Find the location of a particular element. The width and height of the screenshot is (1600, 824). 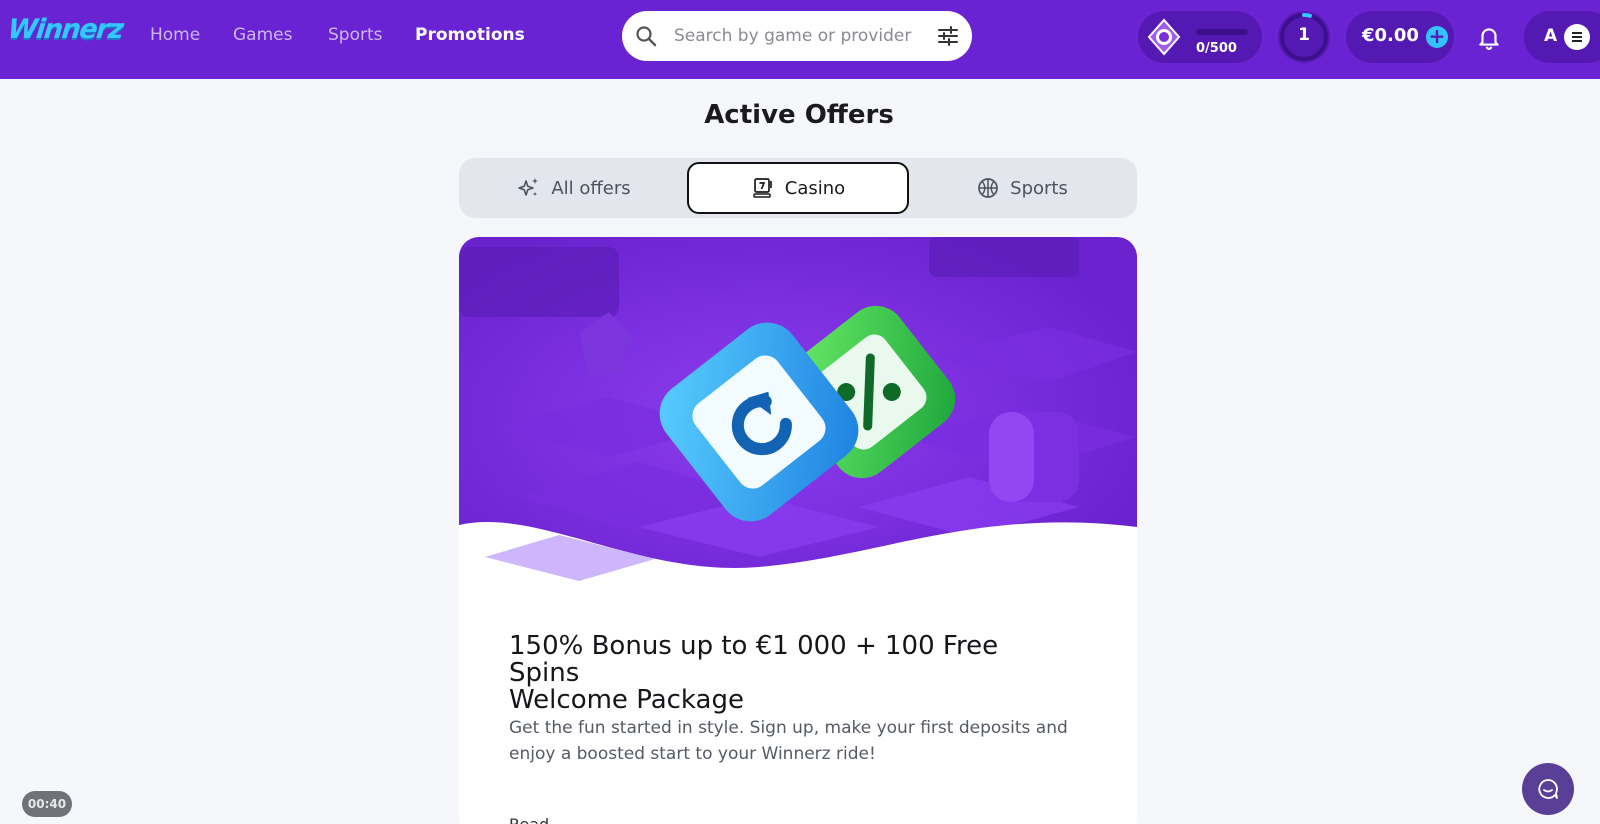

balance-amount: €0.00 is located at coordinates (1390, 35).